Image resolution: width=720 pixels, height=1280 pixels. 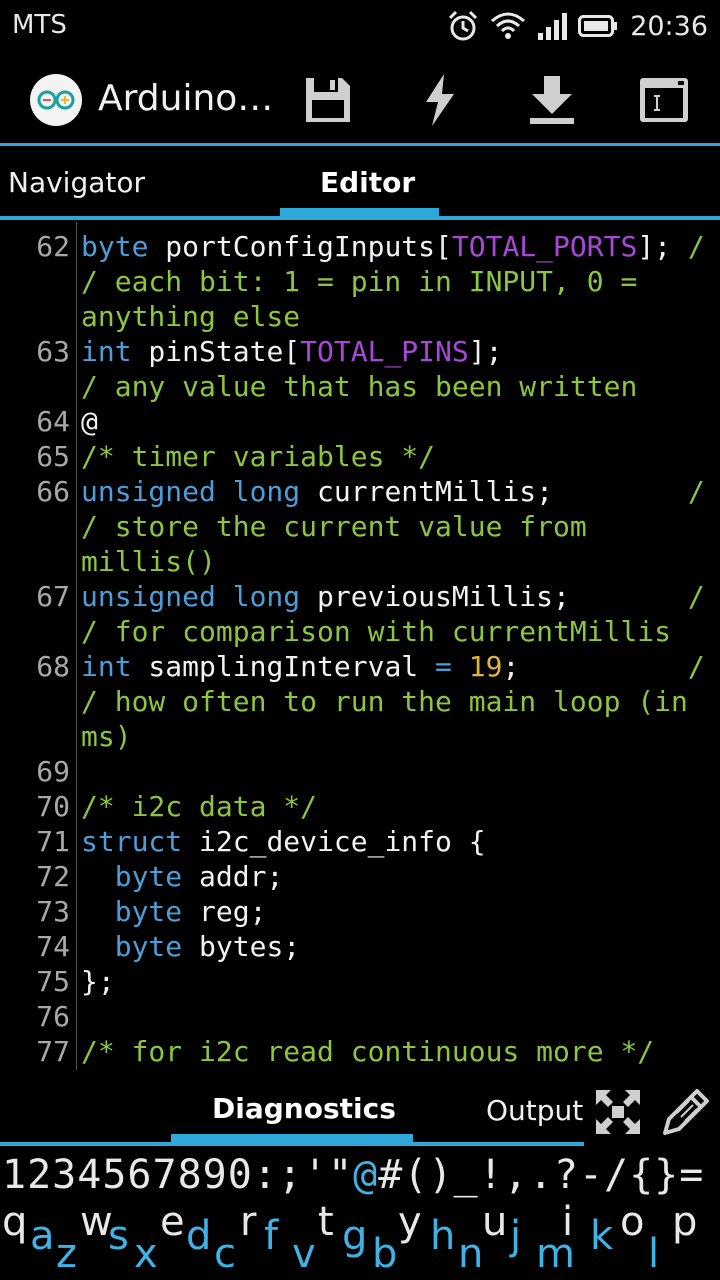 I want to click on key-t: t, so click(x=326, y=1222).